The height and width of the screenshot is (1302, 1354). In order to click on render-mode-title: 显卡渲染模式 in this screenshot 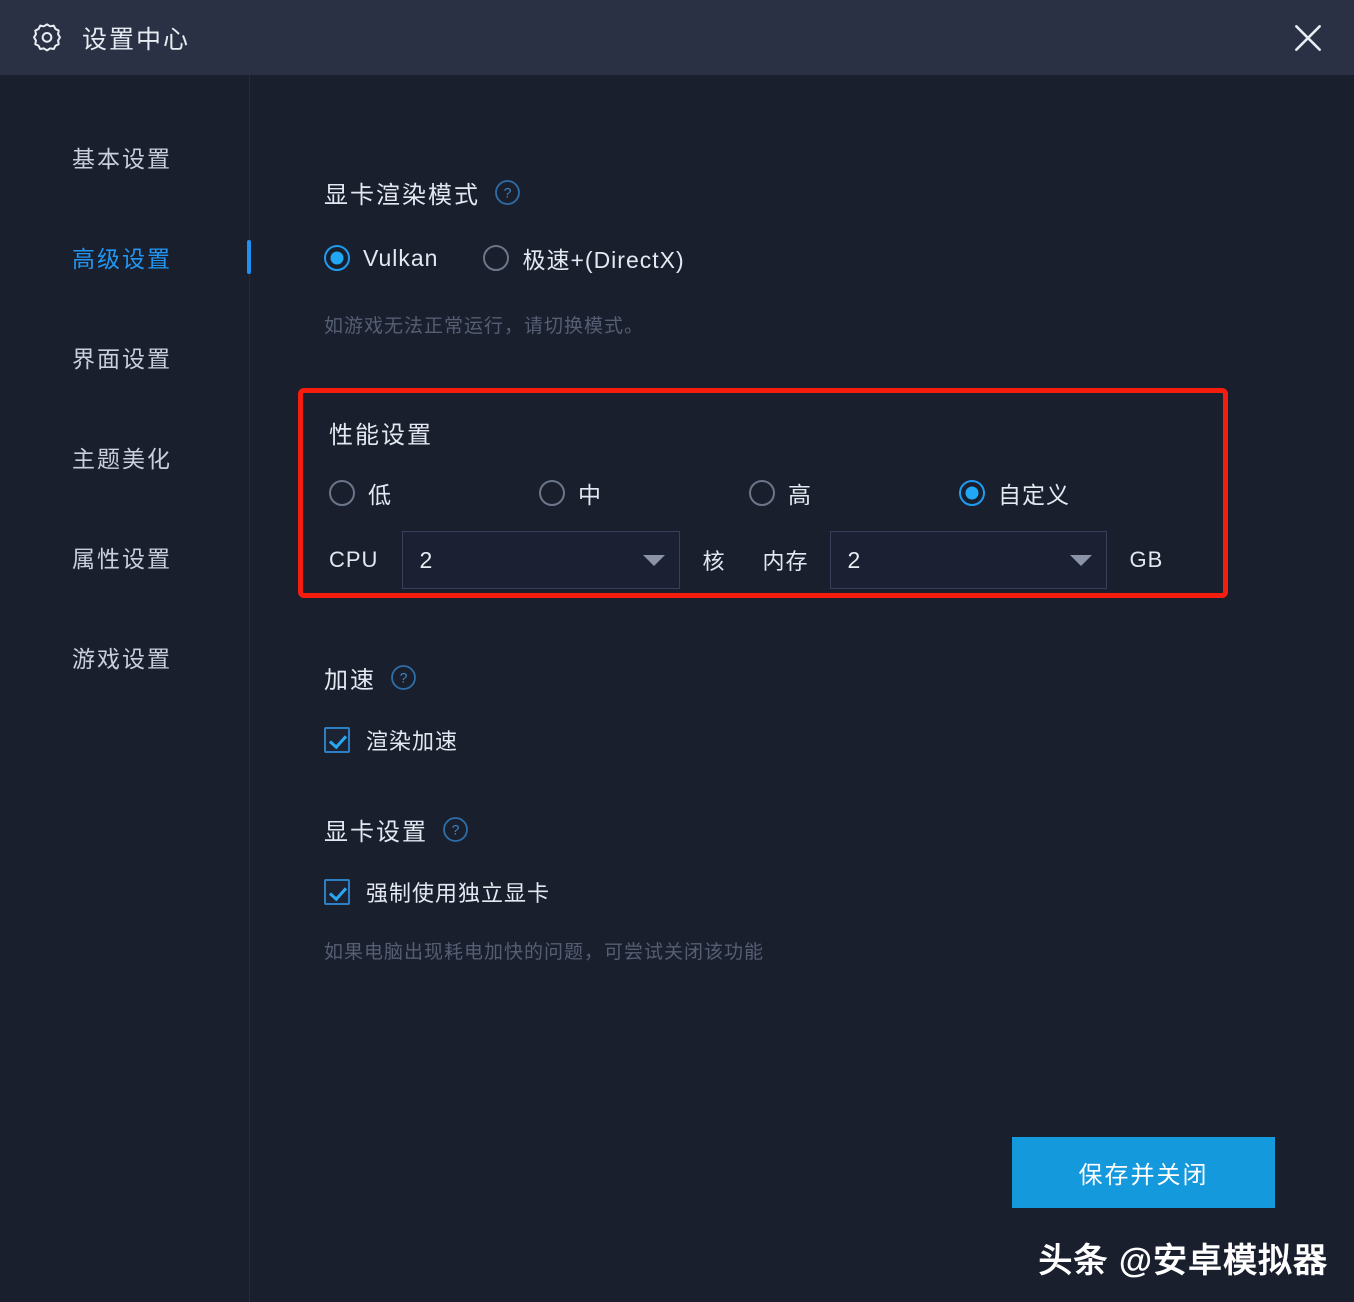, I will do `click(402, 195)`.